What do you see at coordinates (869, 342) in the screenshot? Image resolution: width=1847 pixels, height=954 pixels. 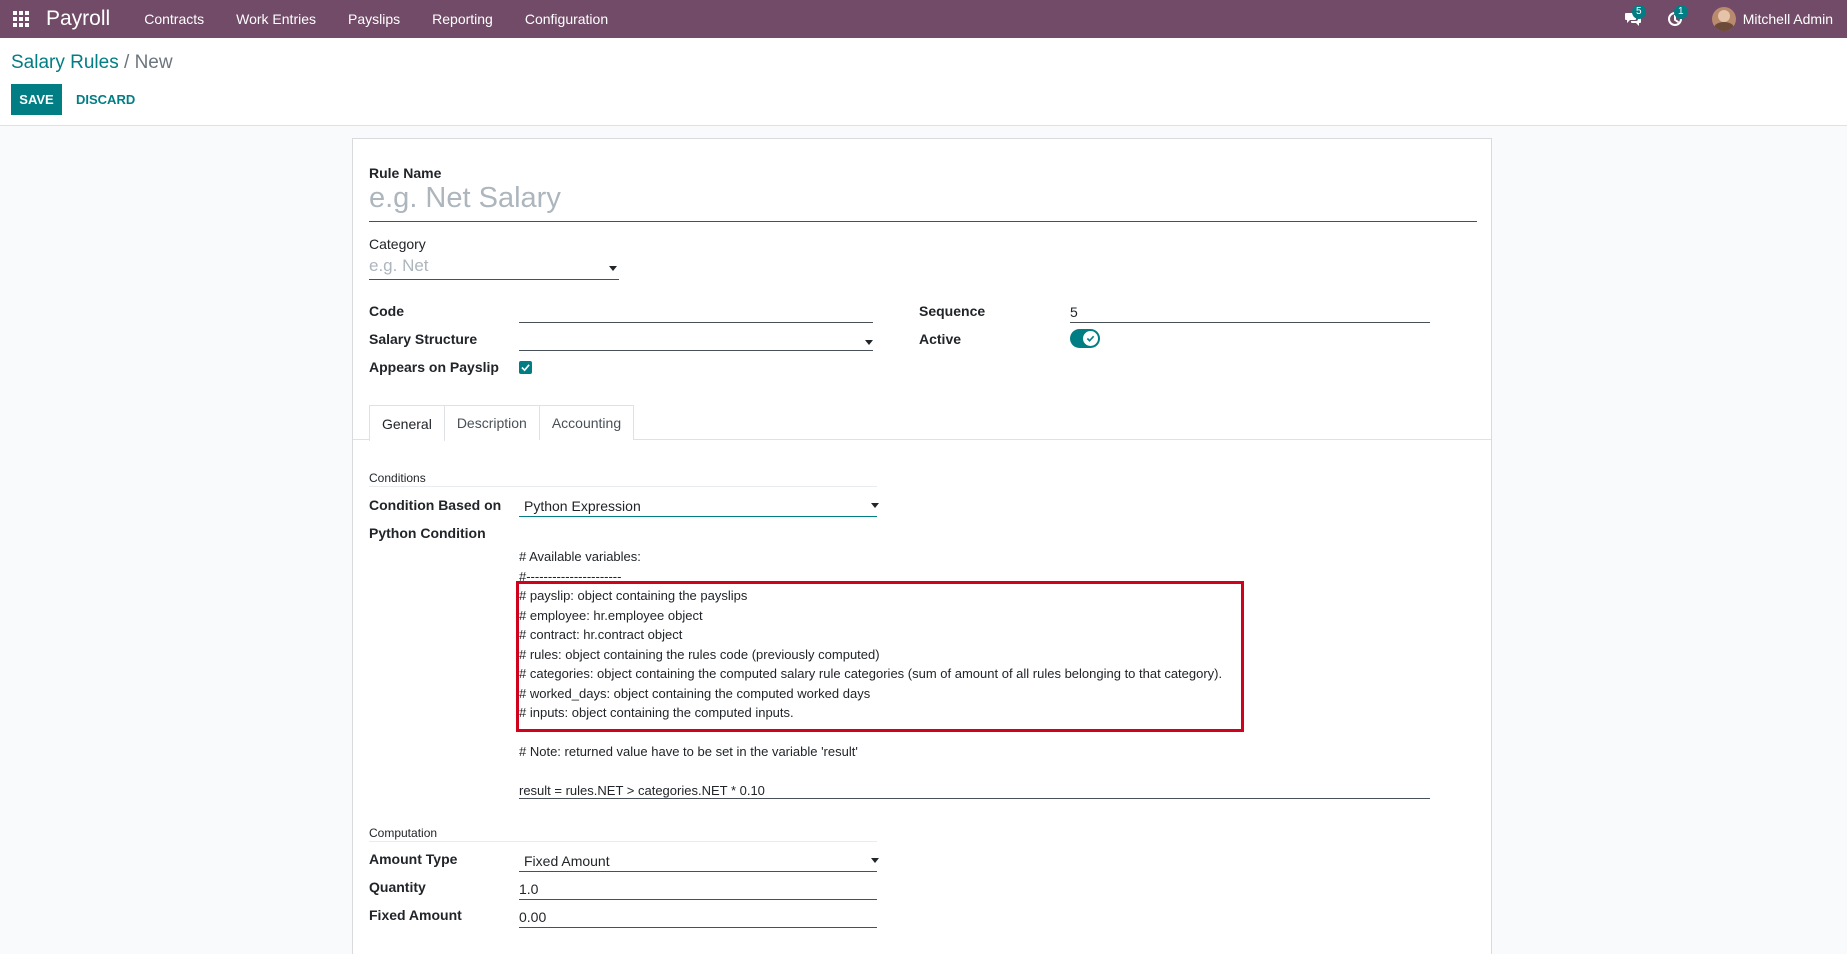 I see `salary-structure-dropdown-icon` at bounding box center [869, 342].